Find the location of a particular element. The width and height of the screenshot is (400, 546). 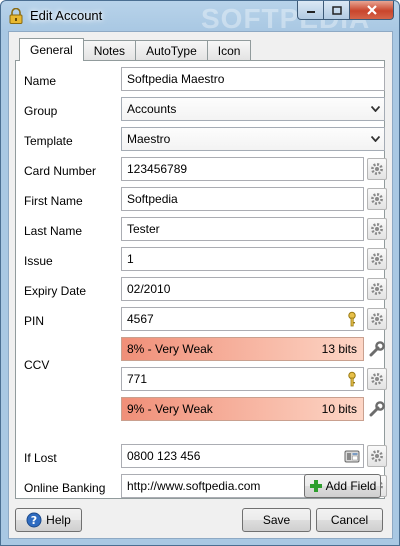

last-name-row: Last Name Tester is located at coordinates (201, 230).